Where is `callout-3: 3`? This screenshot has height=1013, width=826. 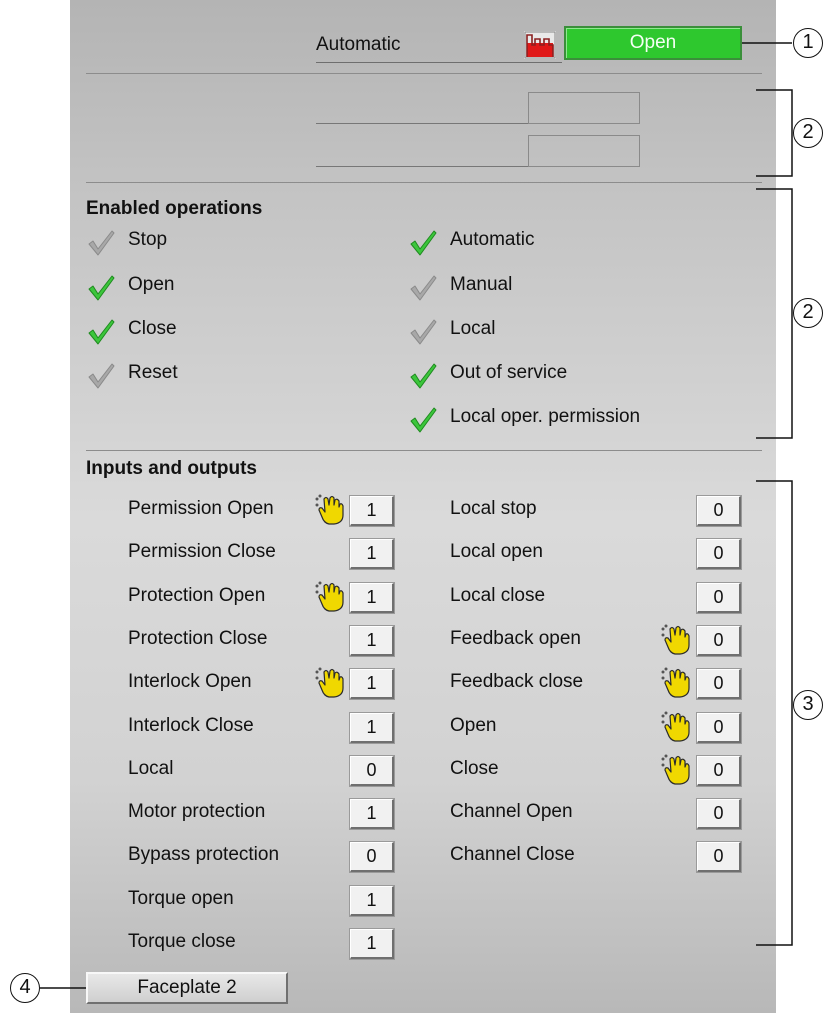 callout-3: 3 is located at coordinates (808, 705).